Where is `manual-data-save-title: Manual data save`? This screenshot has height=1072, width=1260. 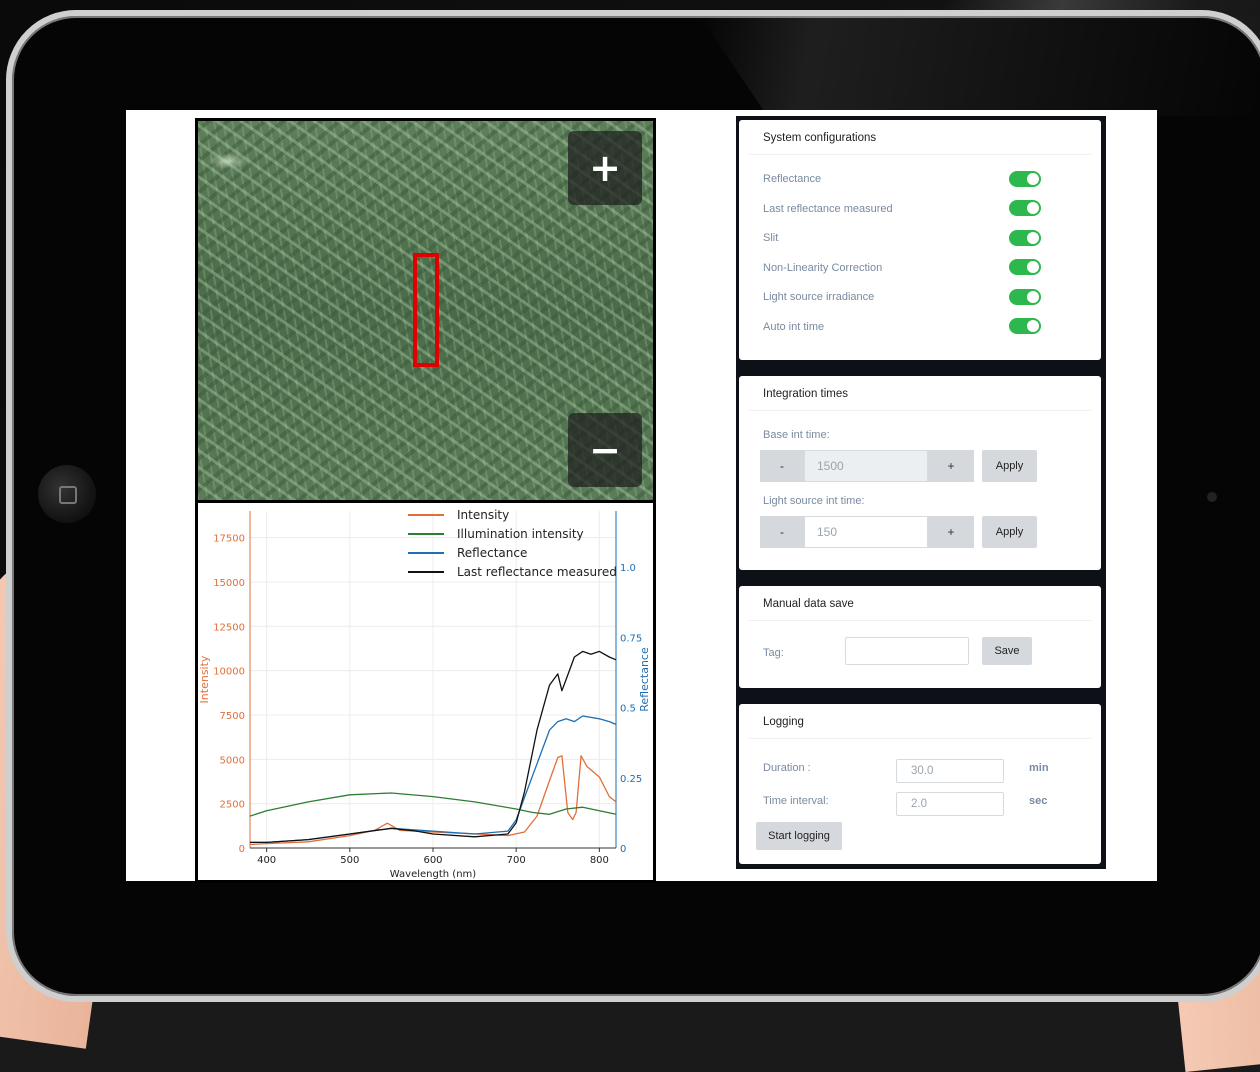 manual-data-save-title: Manual data save is located at coordinates (808, 604).